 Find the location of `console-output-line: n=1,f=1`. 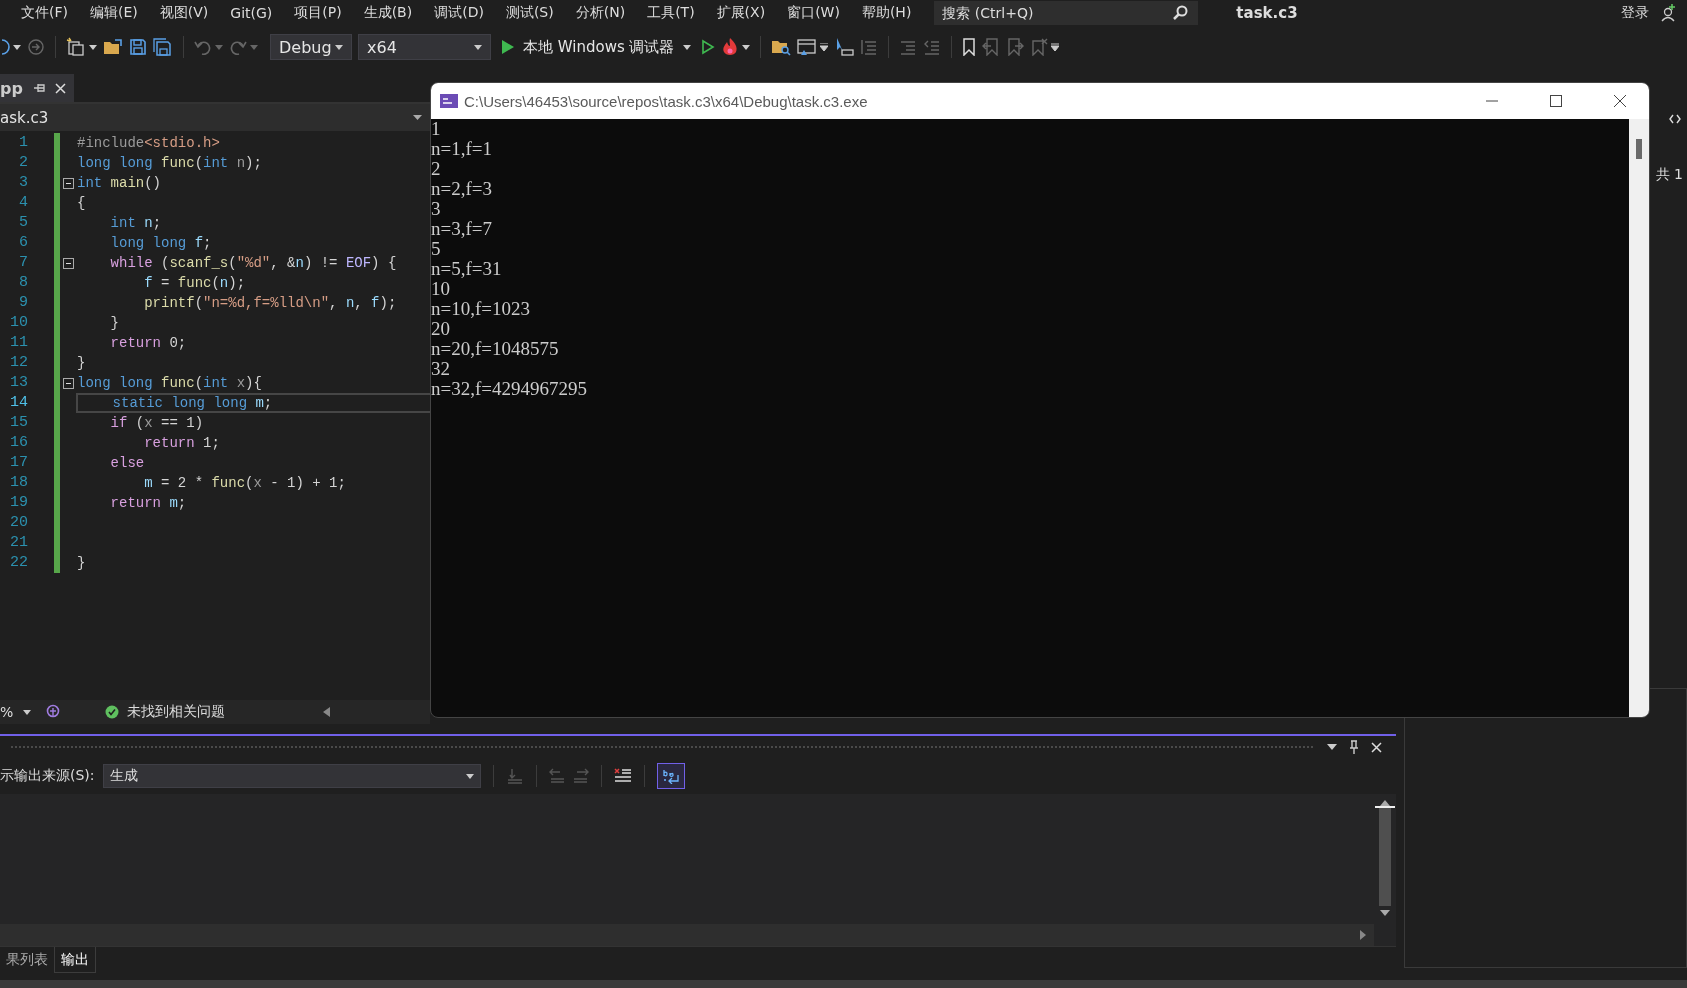

console-output-line: n=1,f=1 is located at coordinates (461, 149).